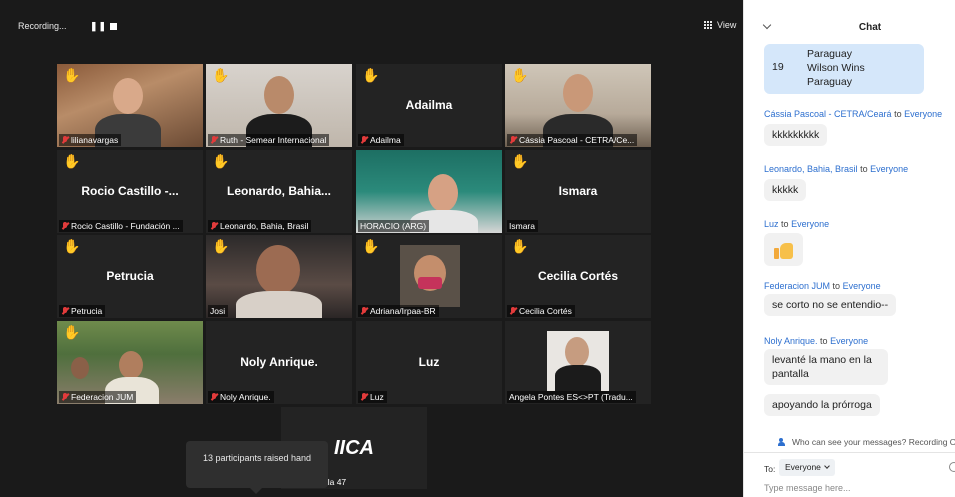 Image resolution: width=955 pixels, height=497 pixels. I want to click on message-sender: Federacion JUM, so click(797, 286).